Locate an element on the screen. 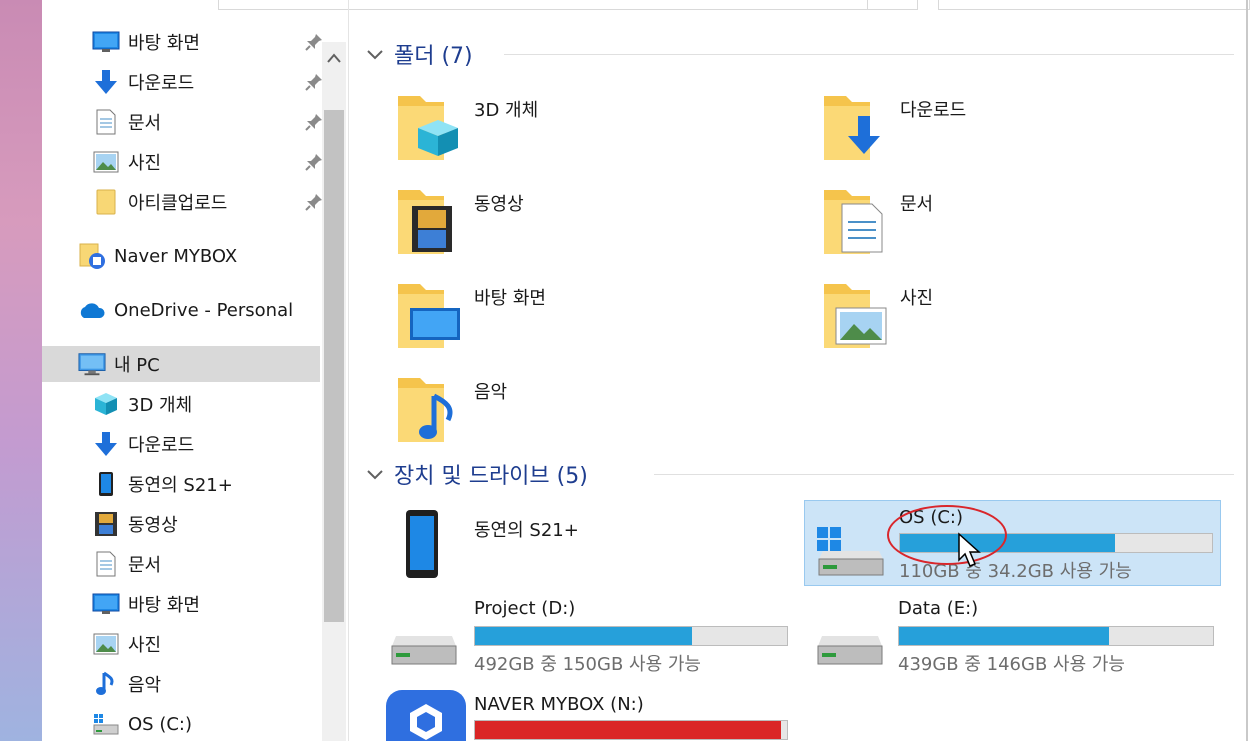 This screenshot has height=741, width=1250. device-tile-project-d: Project (D:) 492GB 중 150GB 사용 가능 is located at coordinates (594, 634).